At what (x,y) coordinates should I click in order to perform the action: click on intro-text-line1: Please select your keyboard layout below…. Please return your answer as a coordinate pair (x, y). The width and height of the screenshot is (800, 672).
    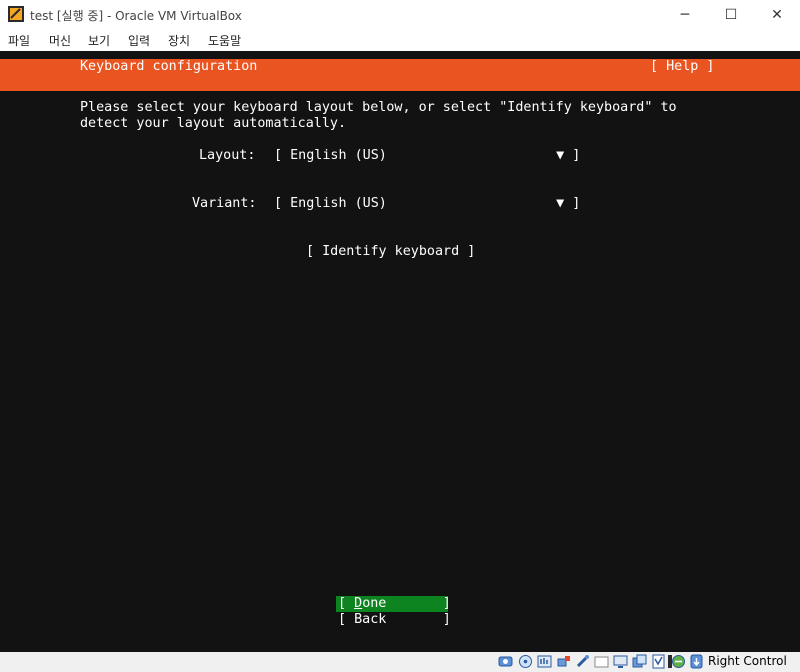
    Looking at the image, I should click on (378, 107).